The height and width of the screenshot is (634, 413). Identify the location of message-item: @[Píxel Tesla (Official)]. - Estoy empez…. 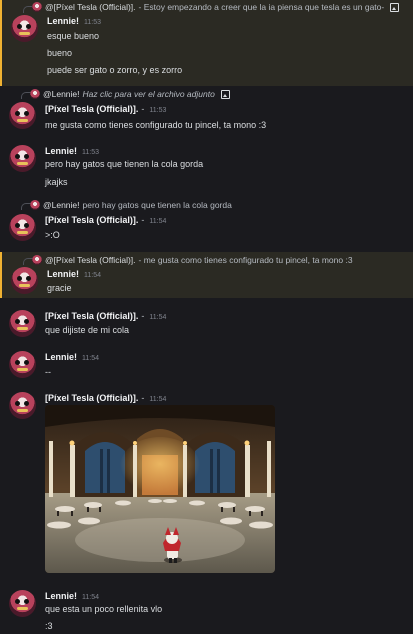
(206, 43).